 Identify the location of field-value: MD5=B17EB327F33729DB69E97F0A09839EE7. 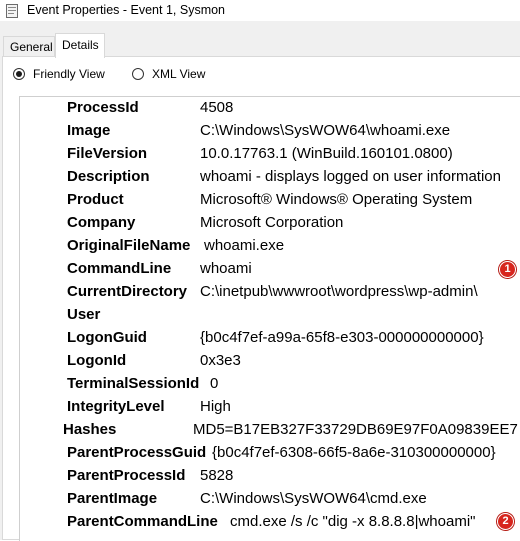
(355, 429).